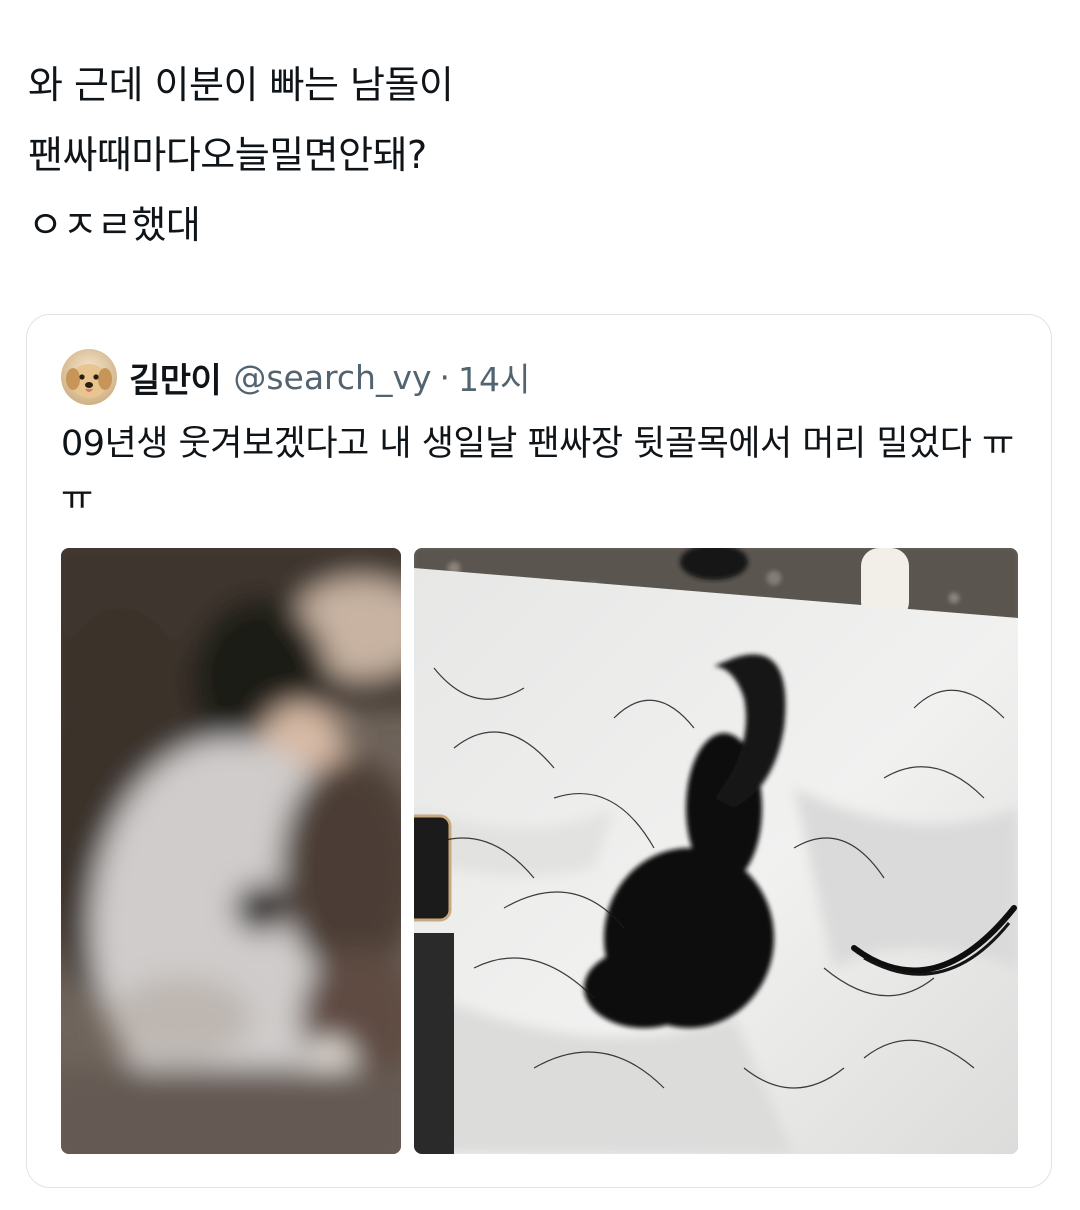 The height and width of the screenshot is (1210, 1080). I want to click on tweet-line-2: 팬싸때마다오늘밀면안돼?, so click(227, 155).